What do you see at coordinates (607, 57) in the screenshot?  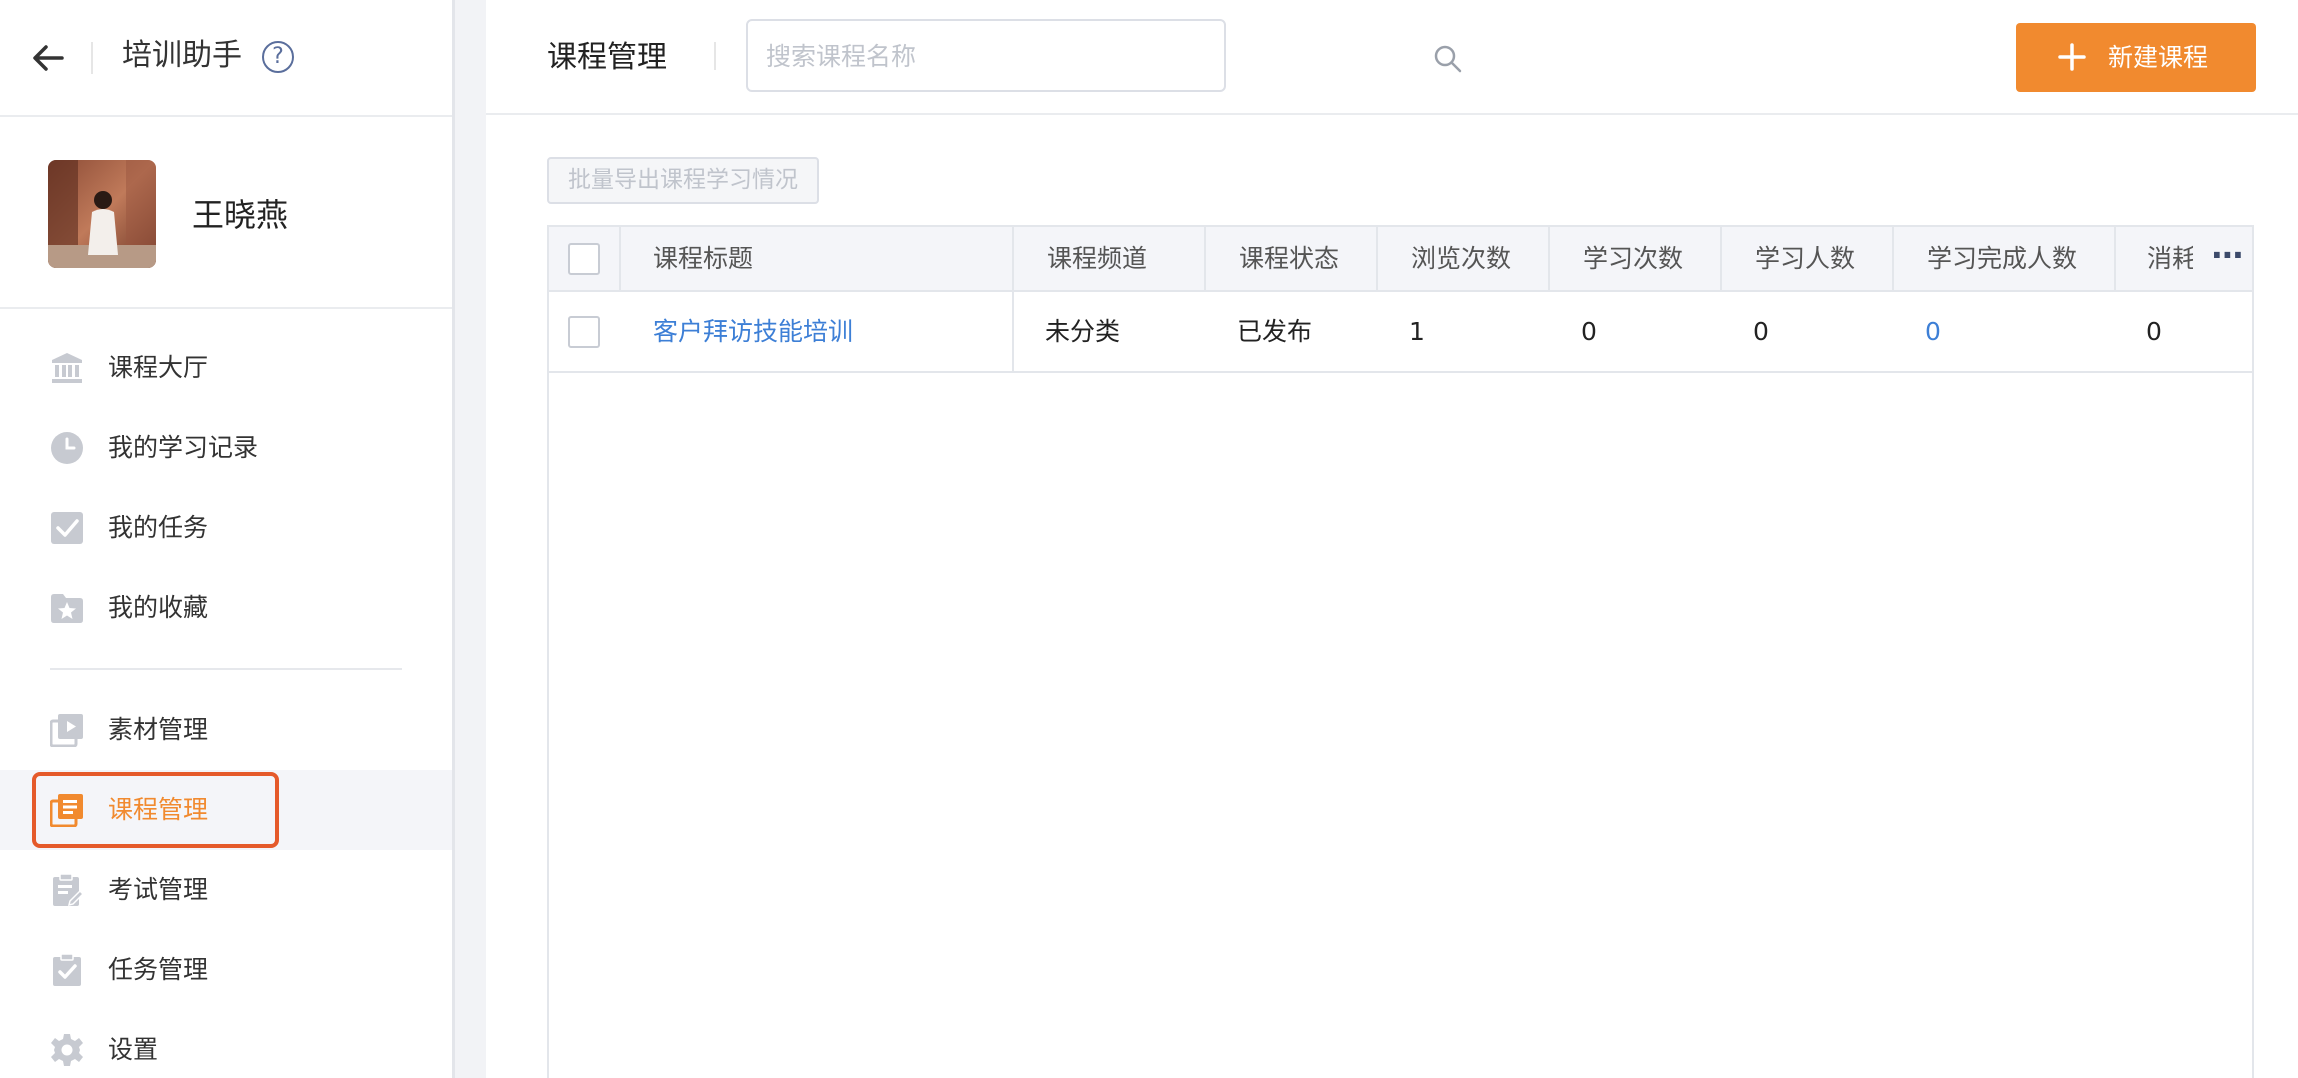 I see `page-title: 课程管理` at bounding box center [607, 57].